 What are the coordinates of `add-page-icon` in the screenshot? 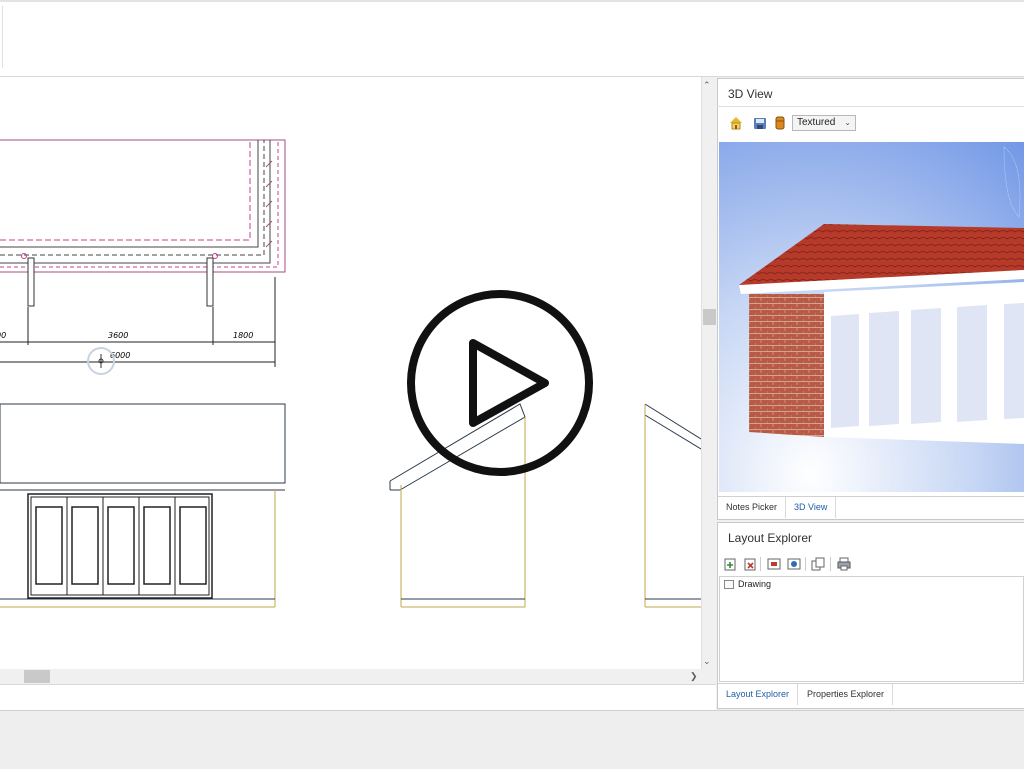 It's located at (730, 564).